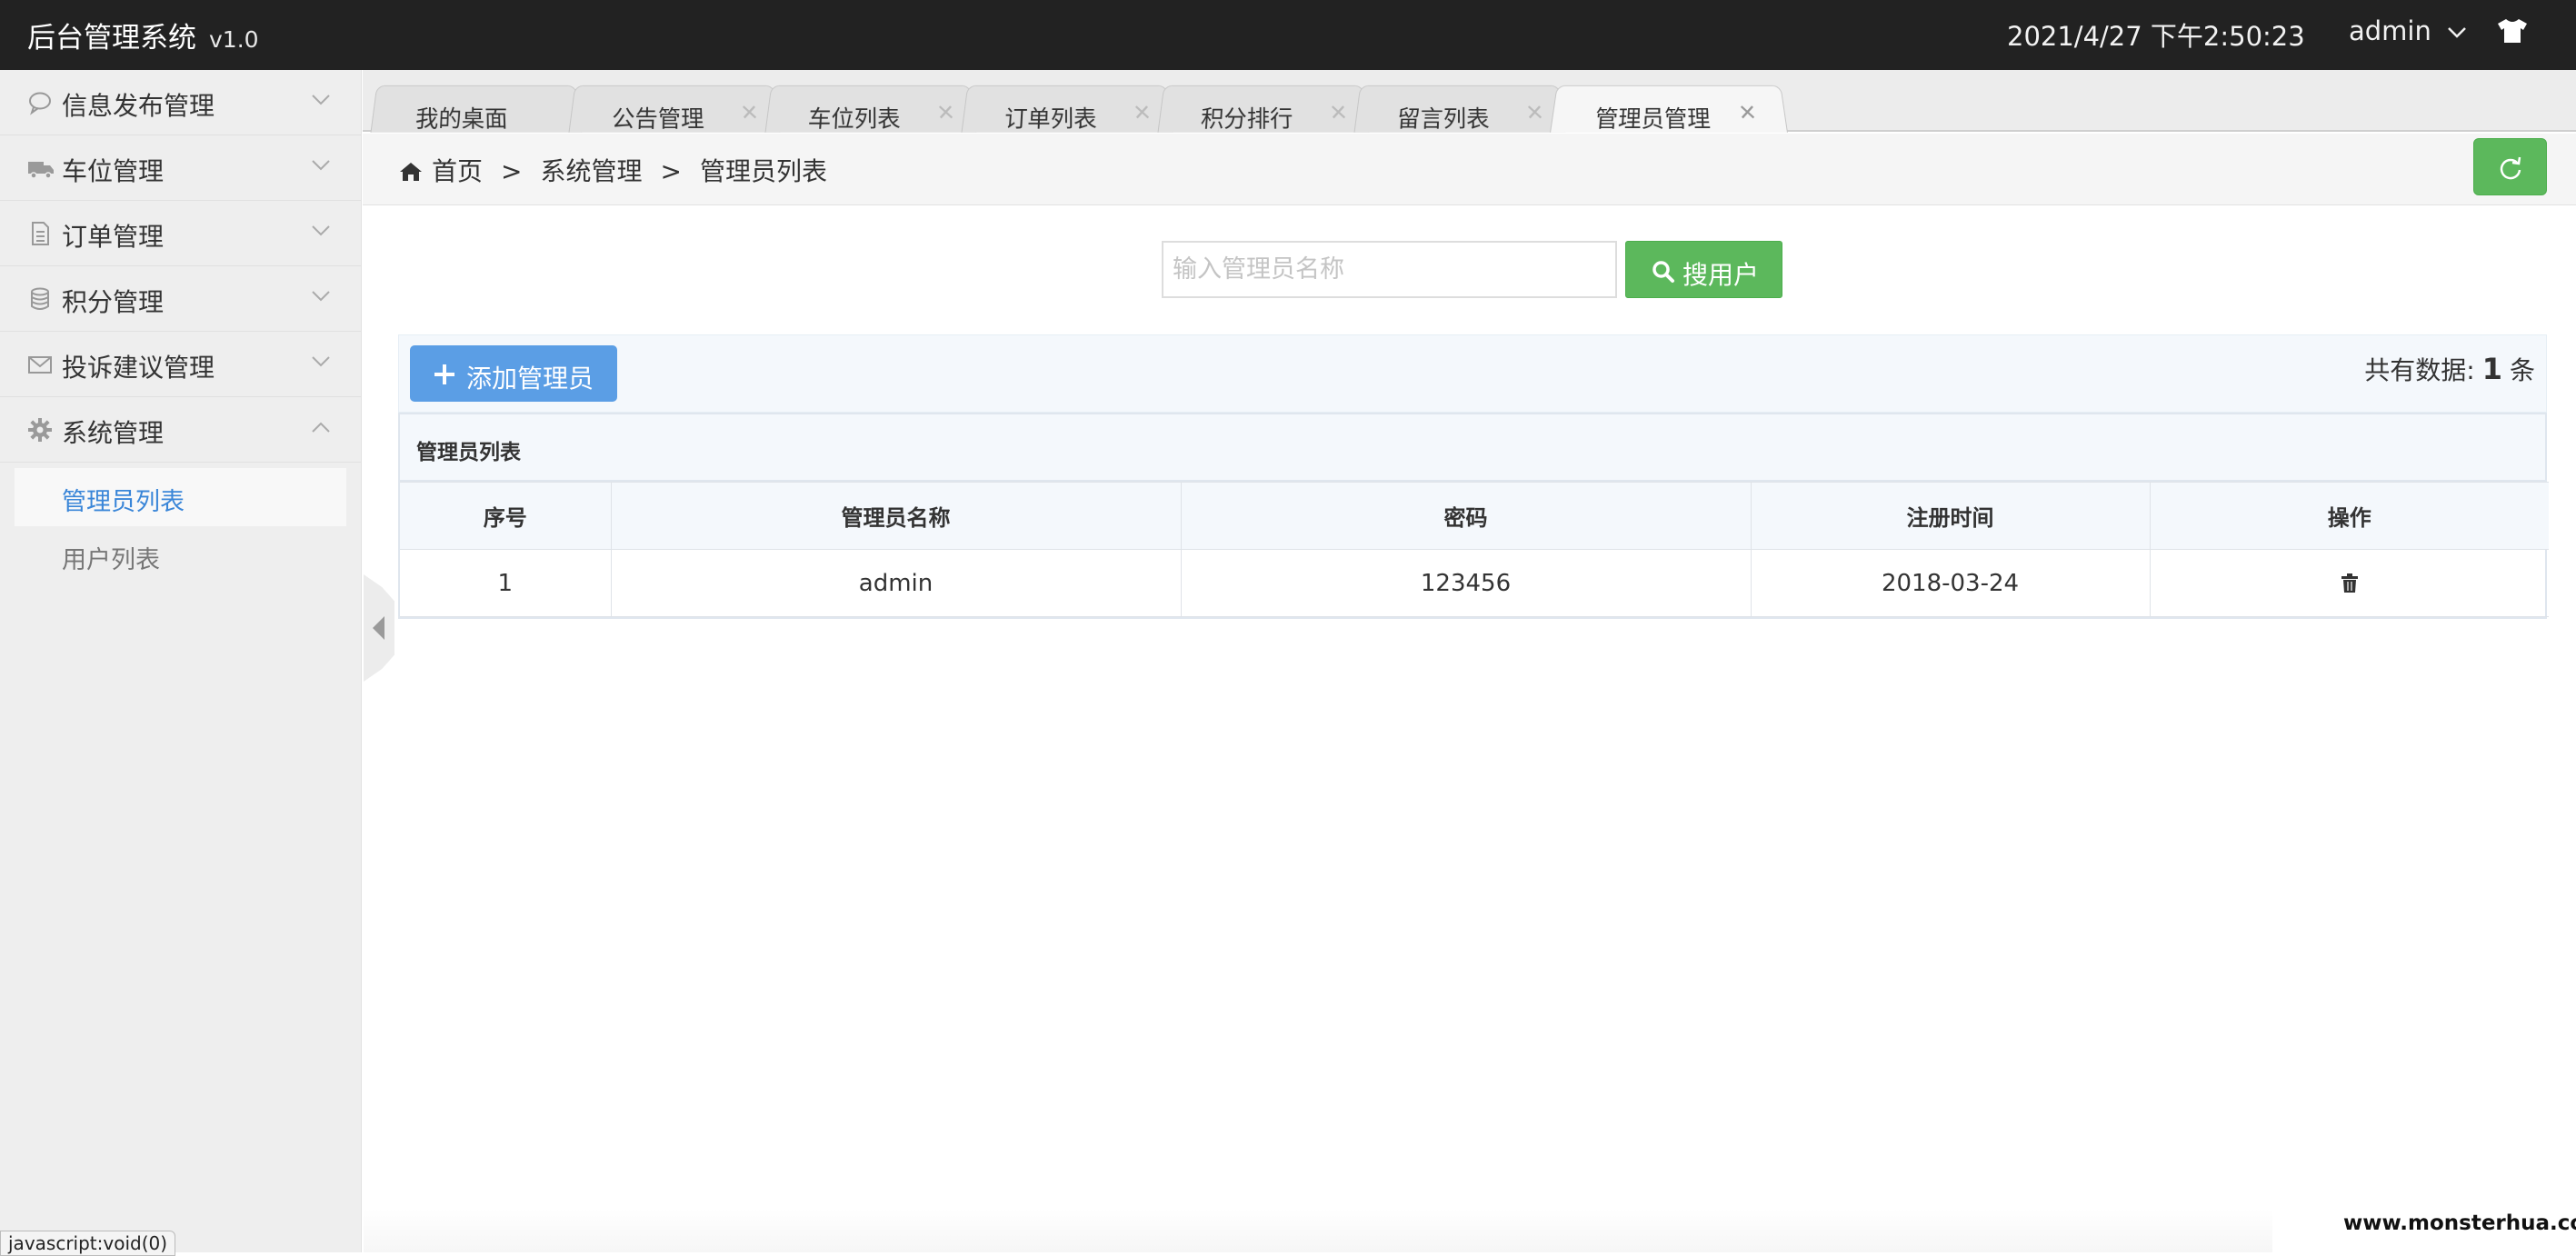  Describe the element at coordinates (180, 168) in the screenshot. I see `sidebar-item-parking: 车位管理` at that location.